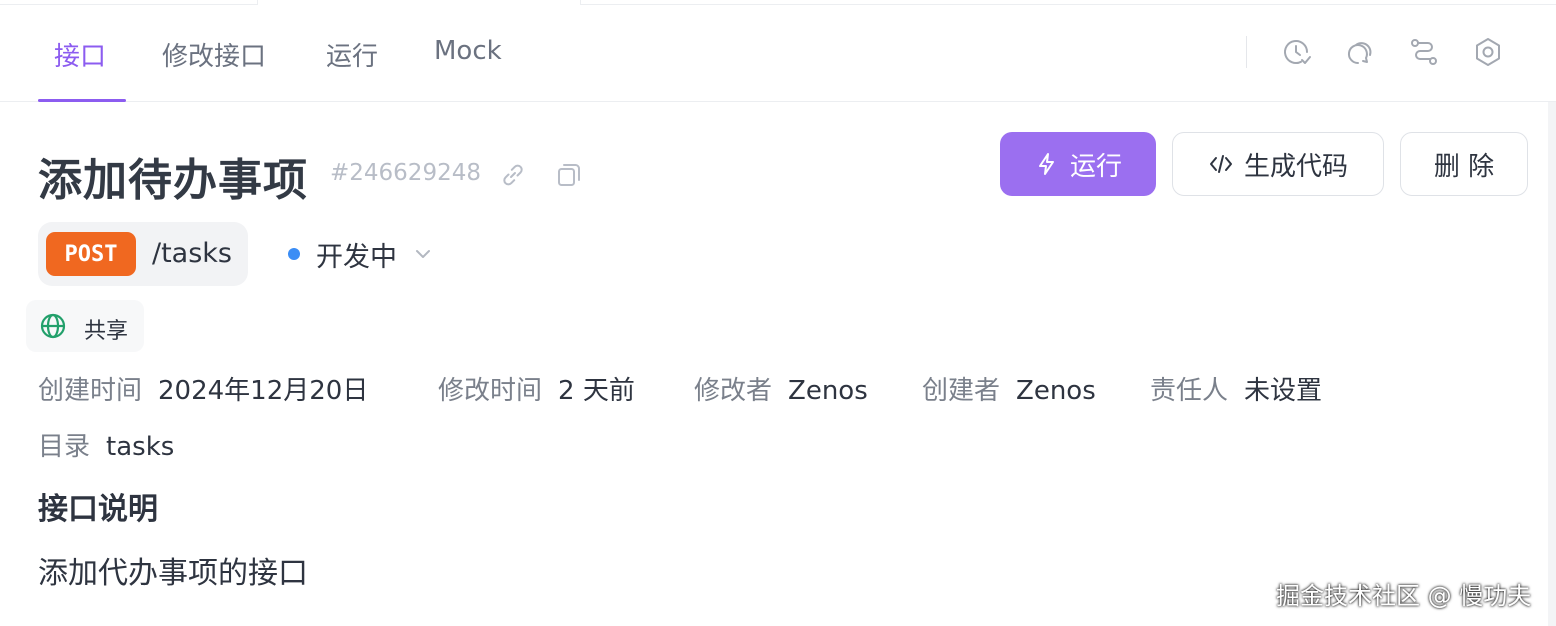  I want to click on generate-code-button: 生成代码, so click(1278, 164).